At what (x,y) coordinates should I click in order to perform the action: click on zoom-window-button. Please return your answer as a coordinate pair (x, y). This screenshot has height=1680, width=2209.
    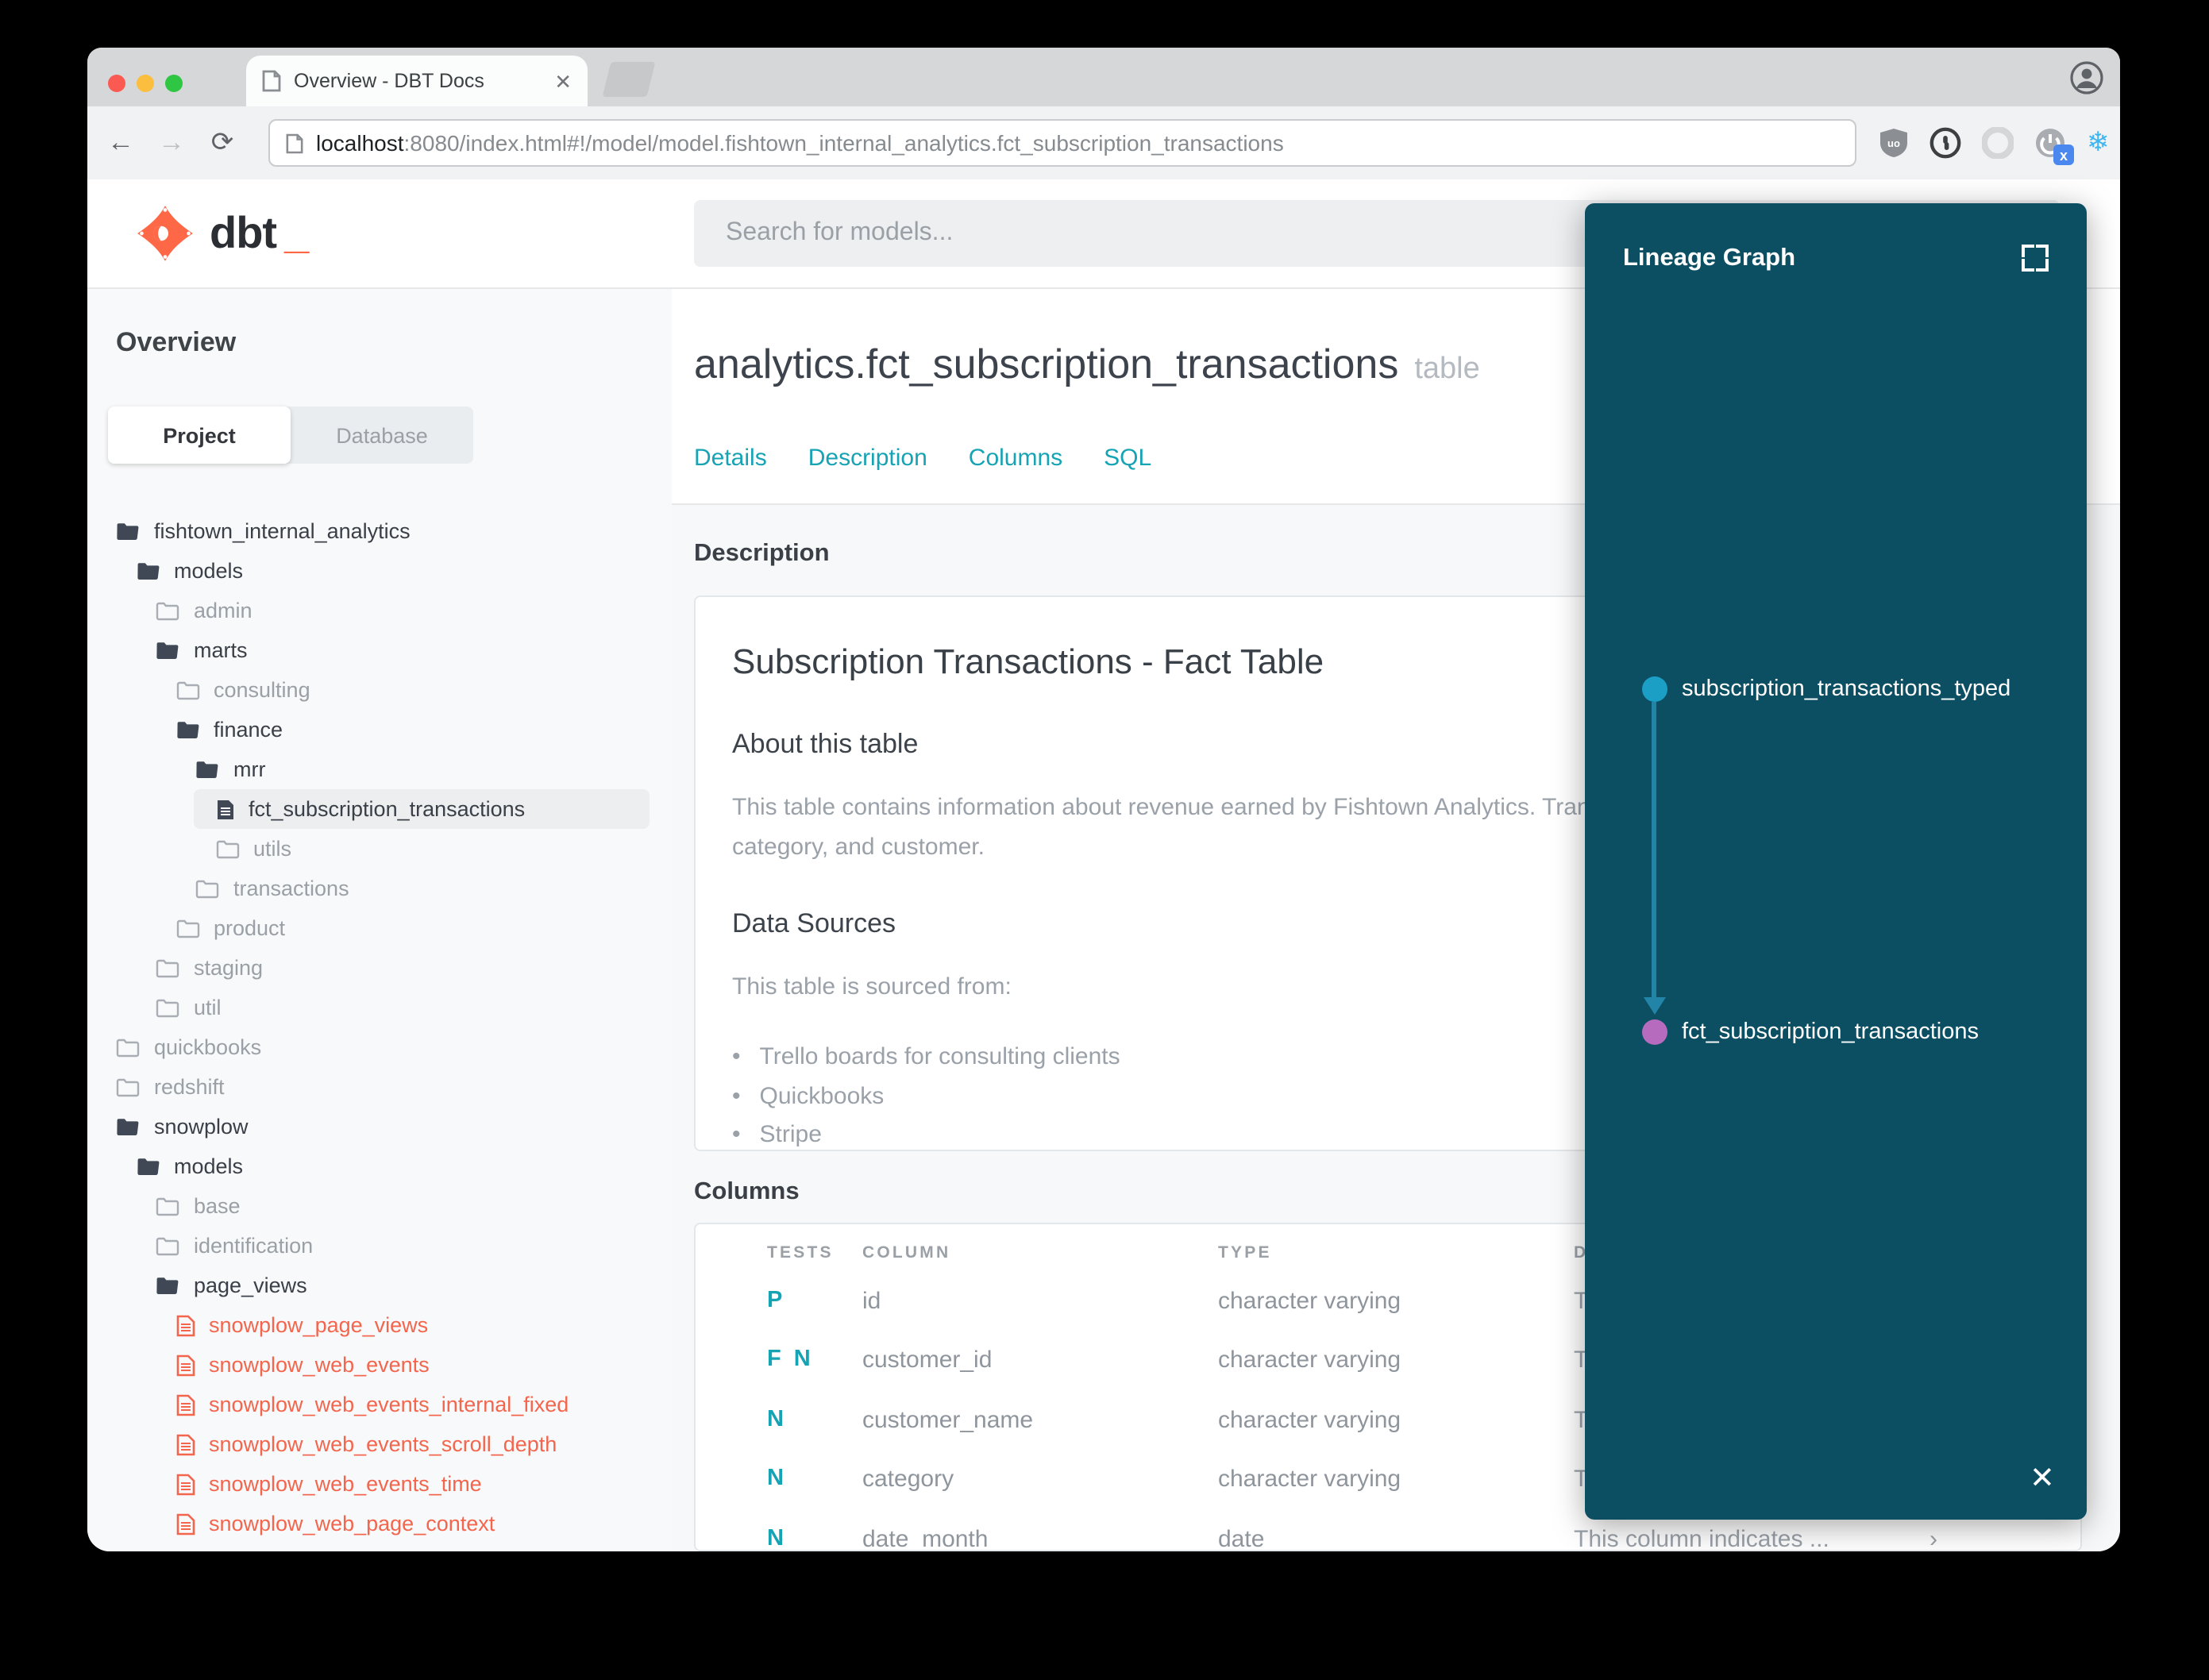
    Looking at the image, I should click on (174, 83).